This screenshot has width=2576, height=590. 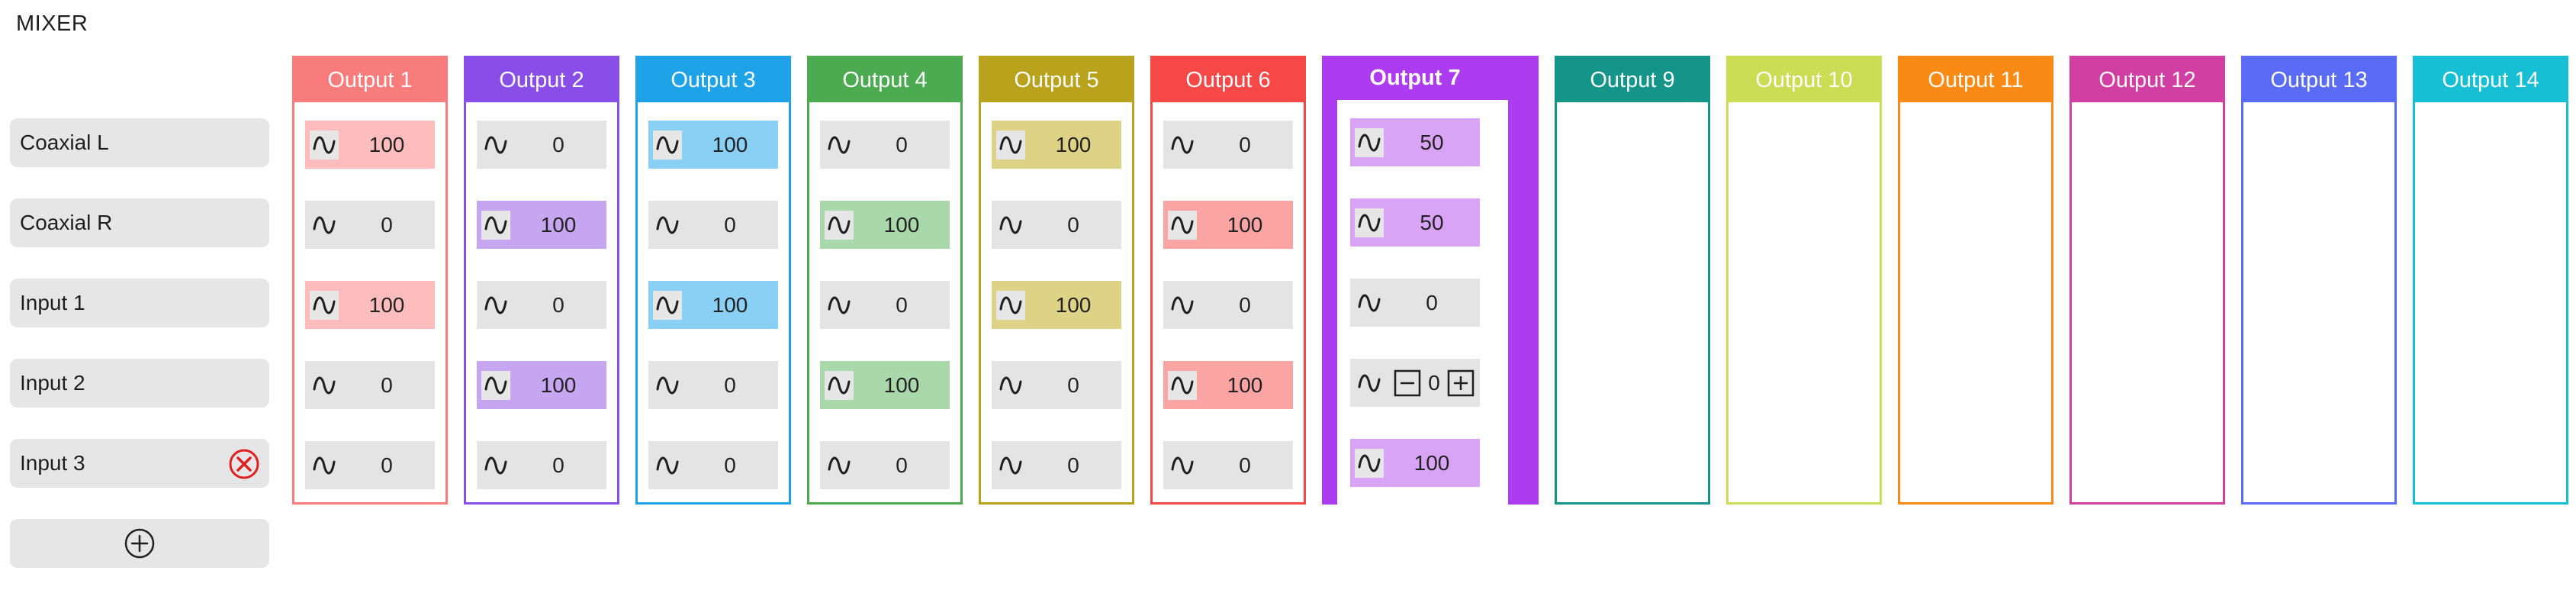 I want to click on input-label: Input 2, so click(x=52, y=383).